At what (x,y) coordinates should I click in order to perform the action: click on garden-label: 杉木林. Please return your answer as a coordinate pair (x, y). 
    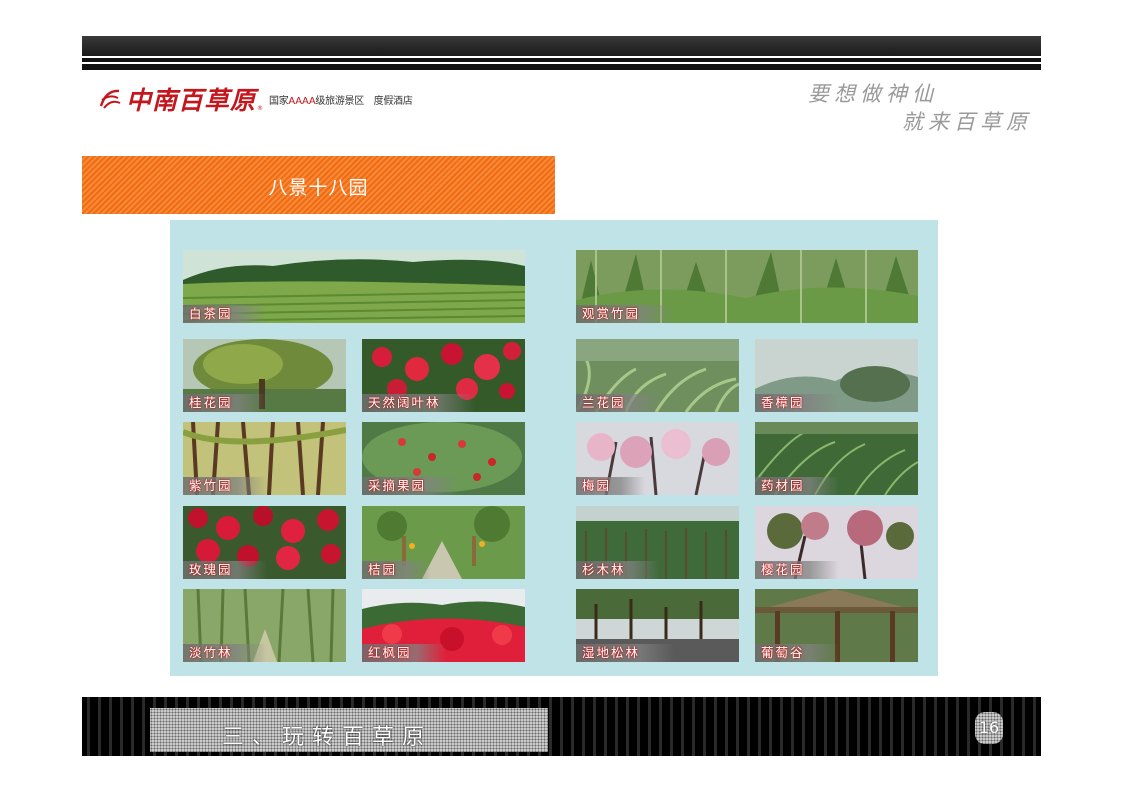
    Looking at the image, I should click on (618, 570).